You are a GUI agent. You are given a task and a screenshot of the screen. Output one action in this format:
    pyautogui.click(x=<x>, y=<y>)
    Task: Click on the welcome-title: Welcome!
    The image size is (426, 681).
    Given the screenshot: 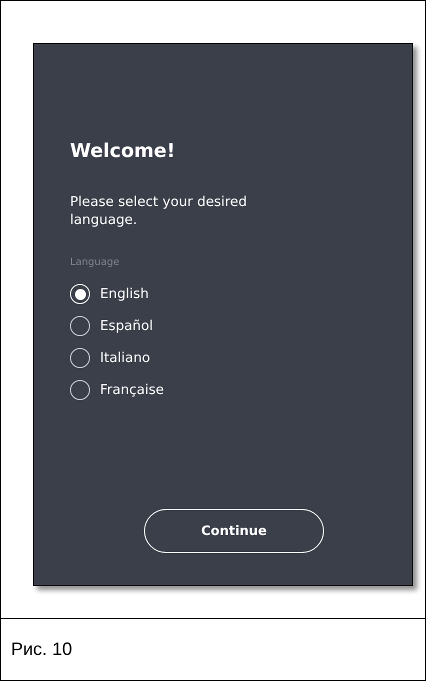 What is the action you would take?
    pyautogui.click(x=123, y=151)
    